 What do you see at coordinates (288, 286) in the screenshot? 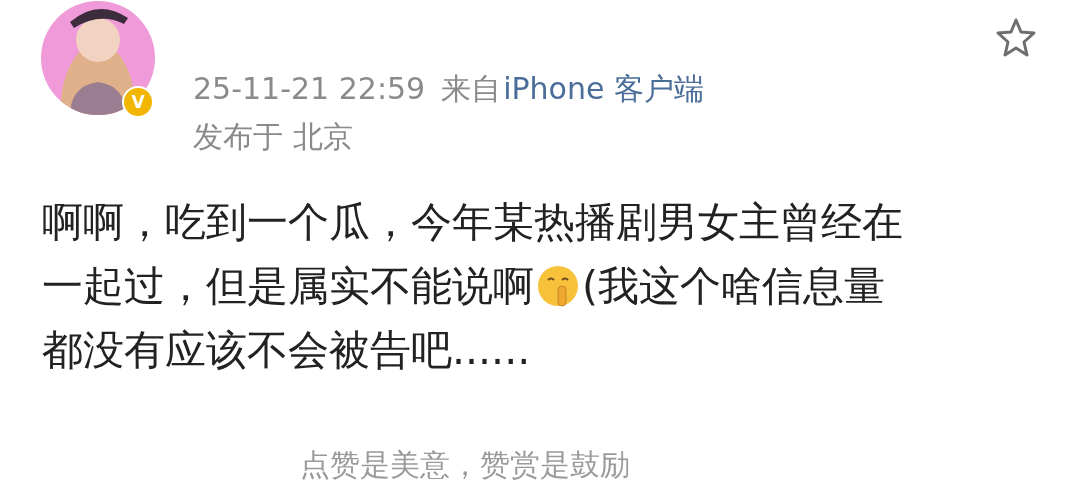
I see `post-text: 一起过，但是属实不能说啊` at bounding box center [288, 286].